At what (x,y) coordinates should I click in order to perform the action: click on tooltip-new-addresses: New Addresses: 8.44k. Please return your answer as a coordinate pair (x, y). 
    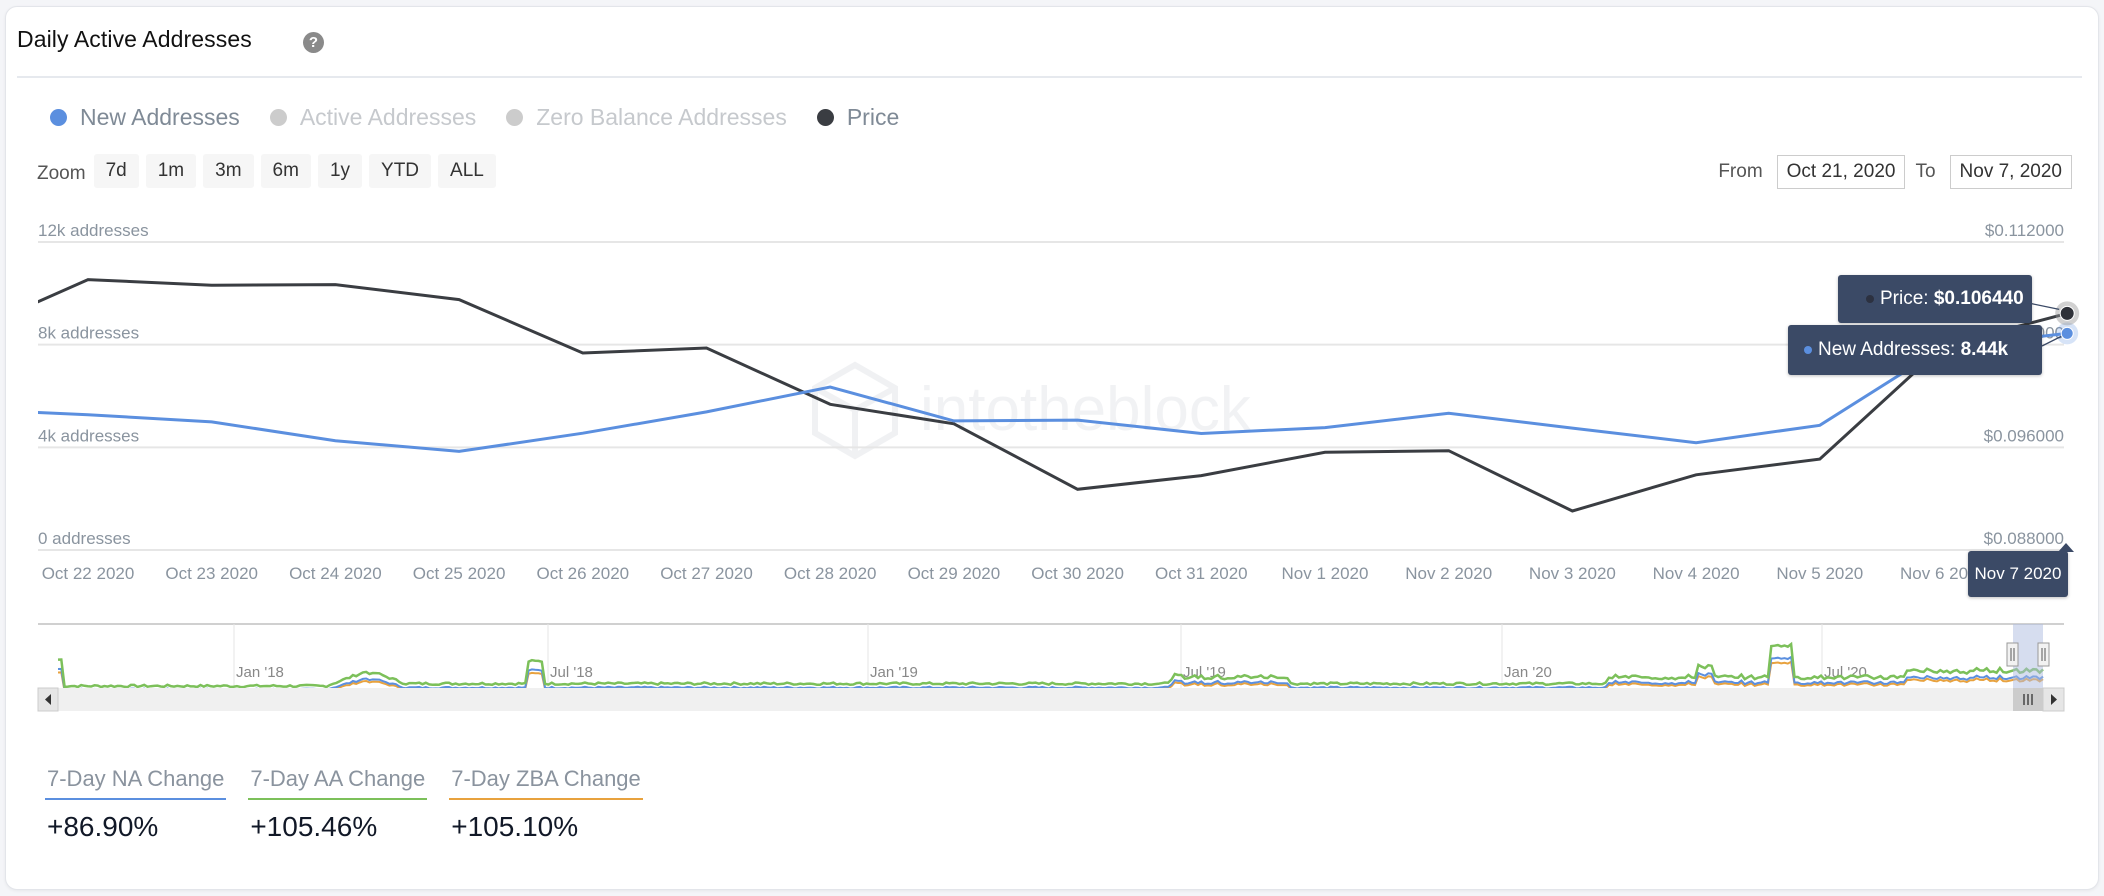
    Looking at the image, I should click on (1915, 350).